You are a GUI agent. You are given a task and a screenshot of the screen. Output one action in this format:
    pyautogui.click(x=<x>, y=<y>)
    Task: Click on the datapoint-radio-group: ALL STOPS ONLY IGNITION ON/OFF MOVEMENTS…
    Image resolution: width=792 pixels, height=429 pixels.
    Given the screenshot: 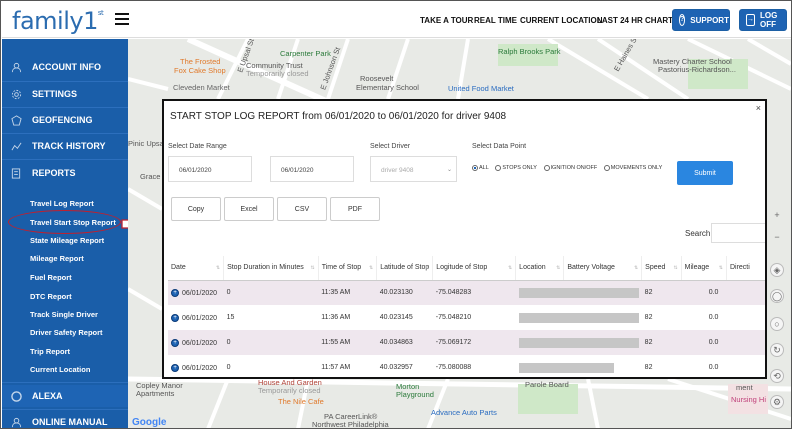 What is the action you would take?
    pyautogui.click(x=569, y=168)
    